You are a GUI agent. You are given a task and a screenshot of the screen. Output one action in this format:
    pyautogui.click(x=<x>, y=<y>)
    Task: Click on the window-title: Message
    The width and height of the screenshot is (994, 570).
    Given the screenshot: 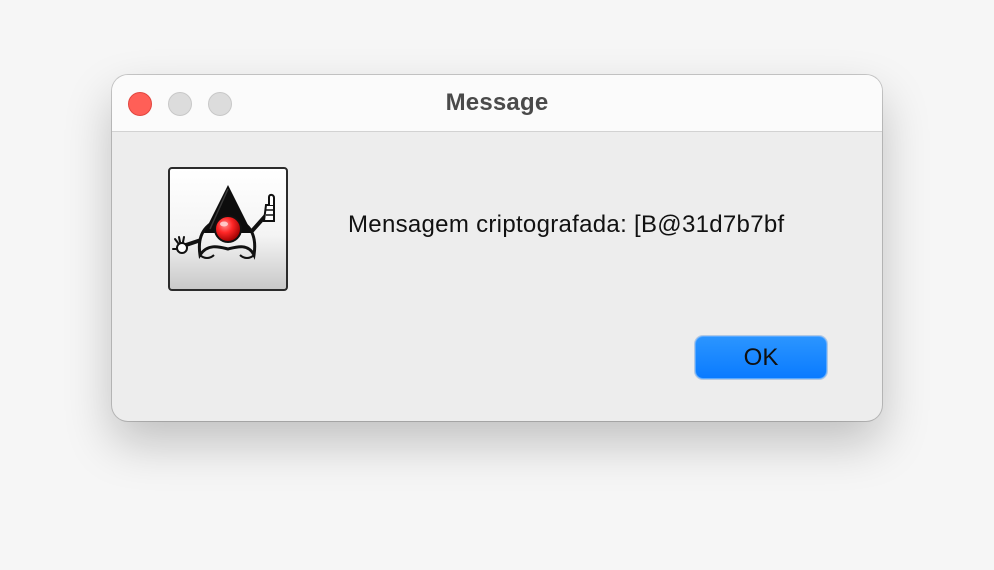 What is the action you would take?
    pyautogui.click(x=497, y=102)
    